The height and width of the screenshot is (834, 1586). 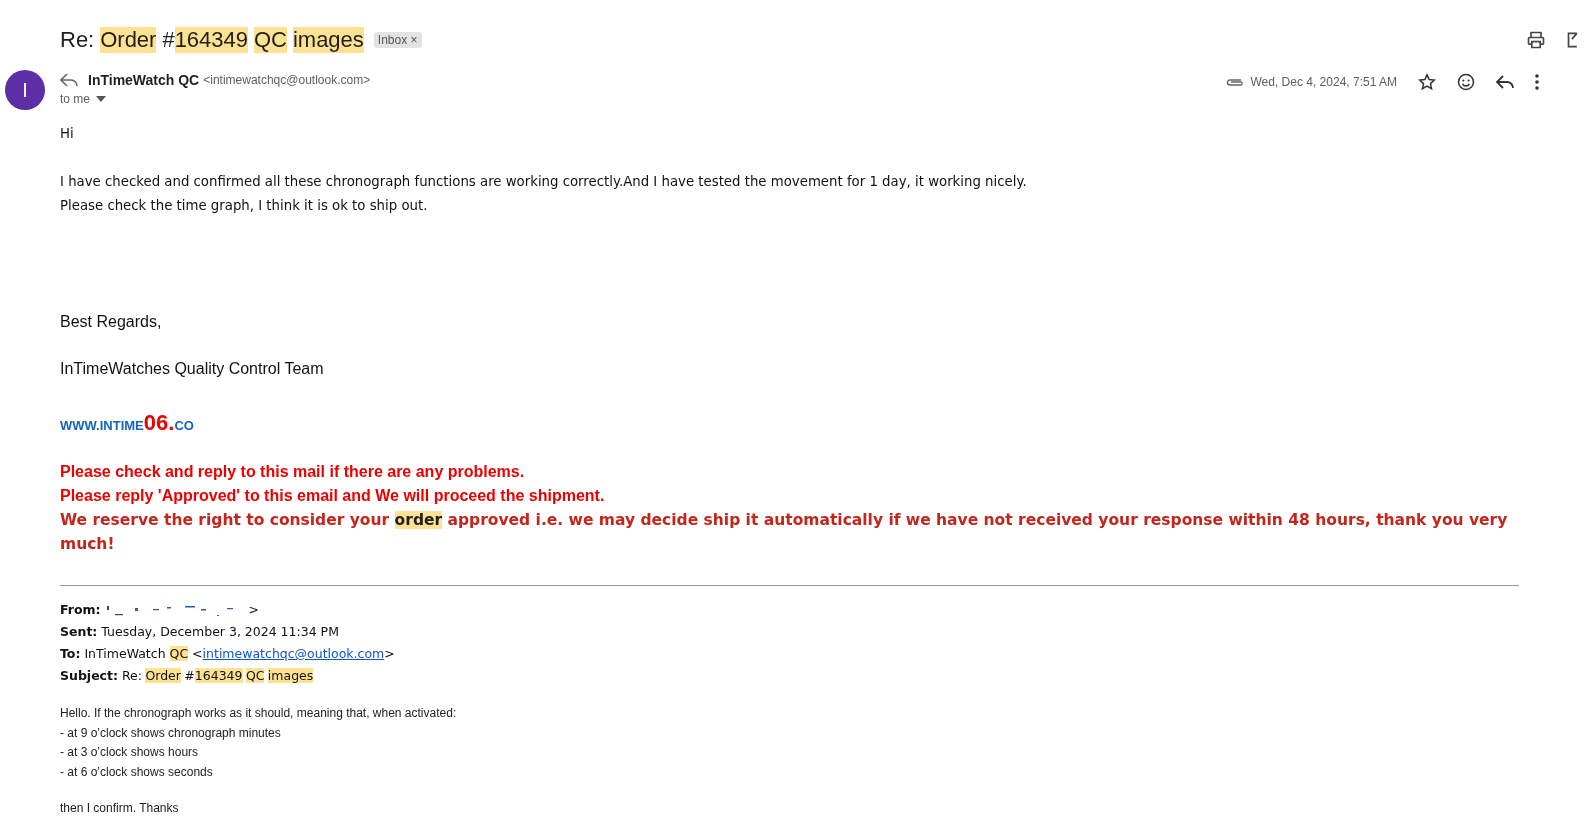 I want to click on to-name: InTimeWatch, so click(x=125, y=653).